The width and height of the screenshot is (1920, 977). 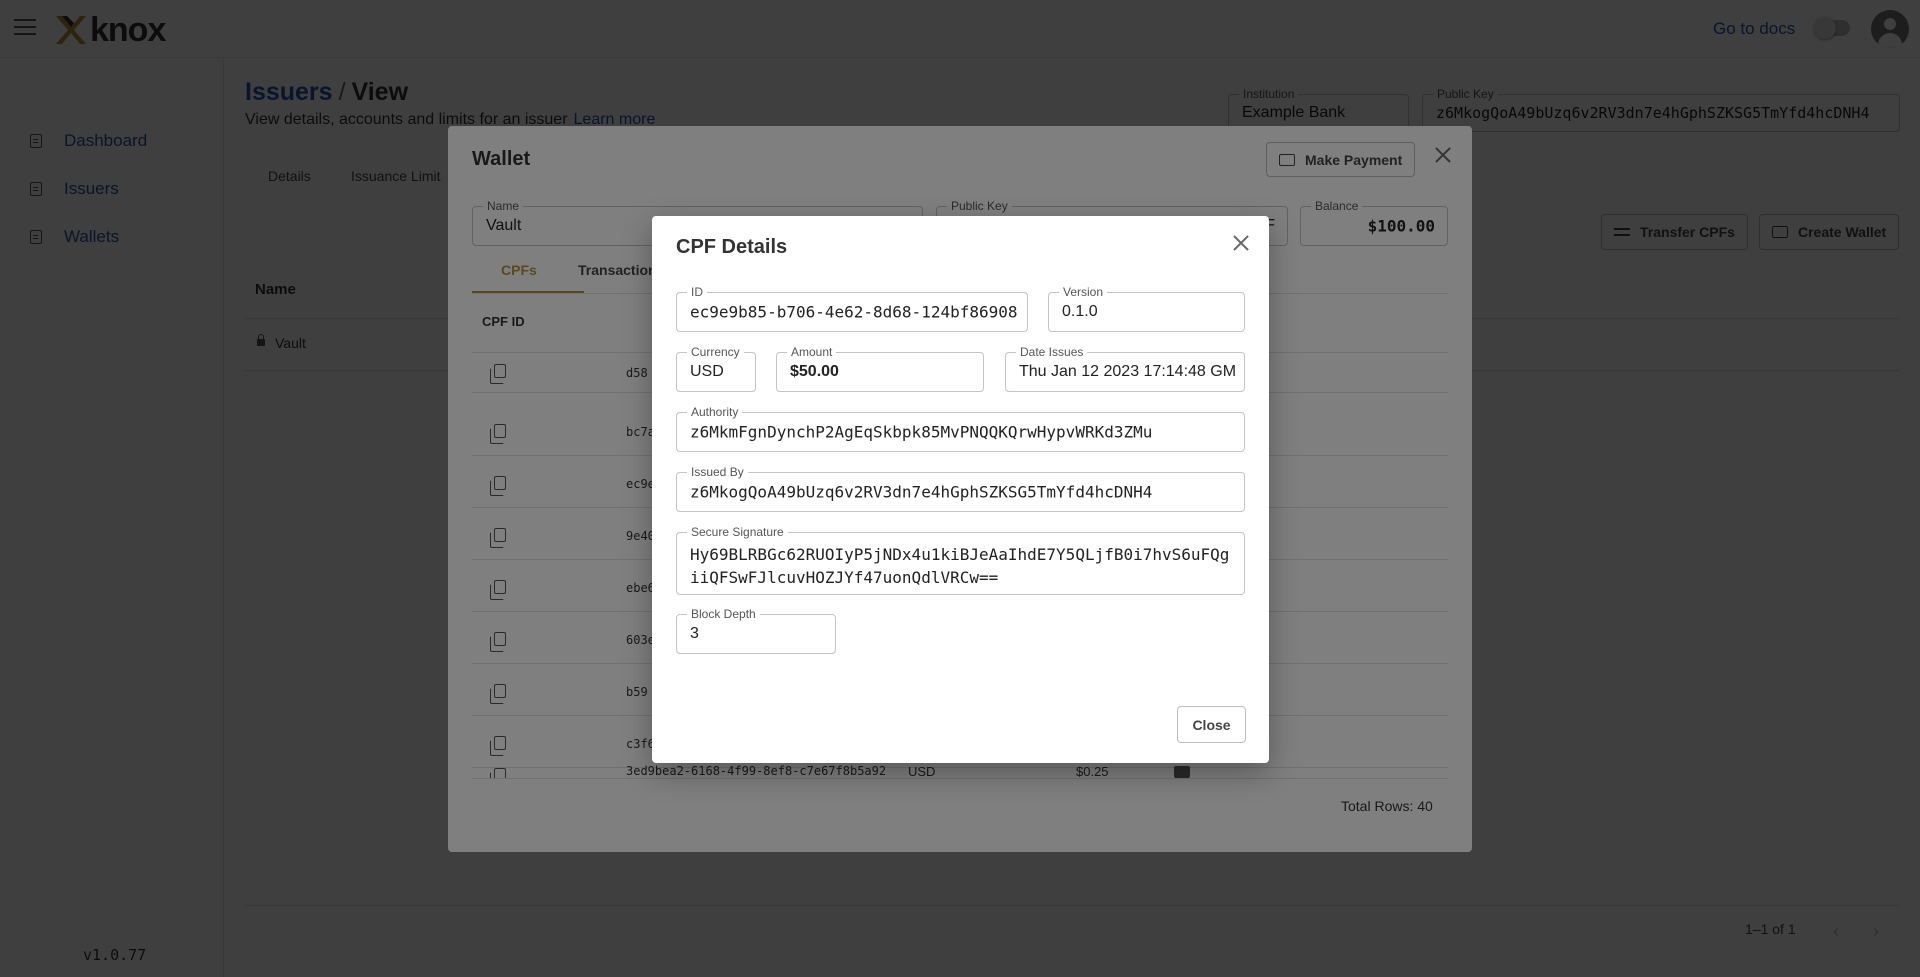 I want to click on field-label: Issued By, so click(x=717, y=472).